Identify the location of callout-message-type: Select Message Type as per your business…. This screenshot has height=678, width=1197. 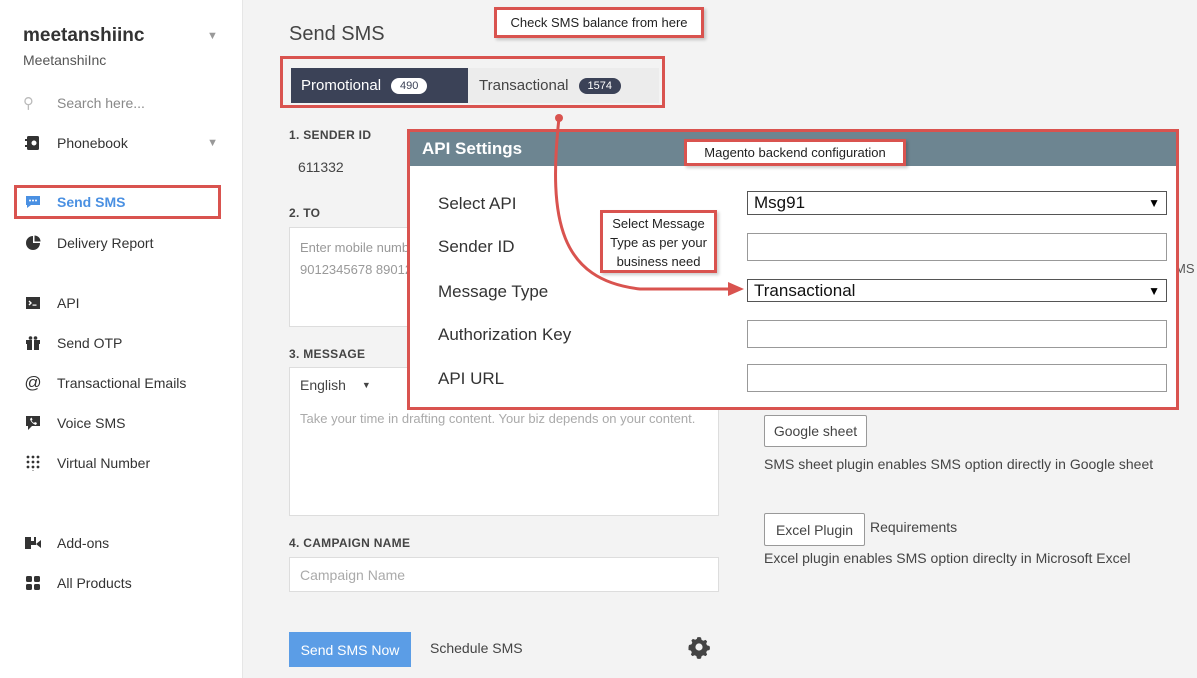
(658, 241).